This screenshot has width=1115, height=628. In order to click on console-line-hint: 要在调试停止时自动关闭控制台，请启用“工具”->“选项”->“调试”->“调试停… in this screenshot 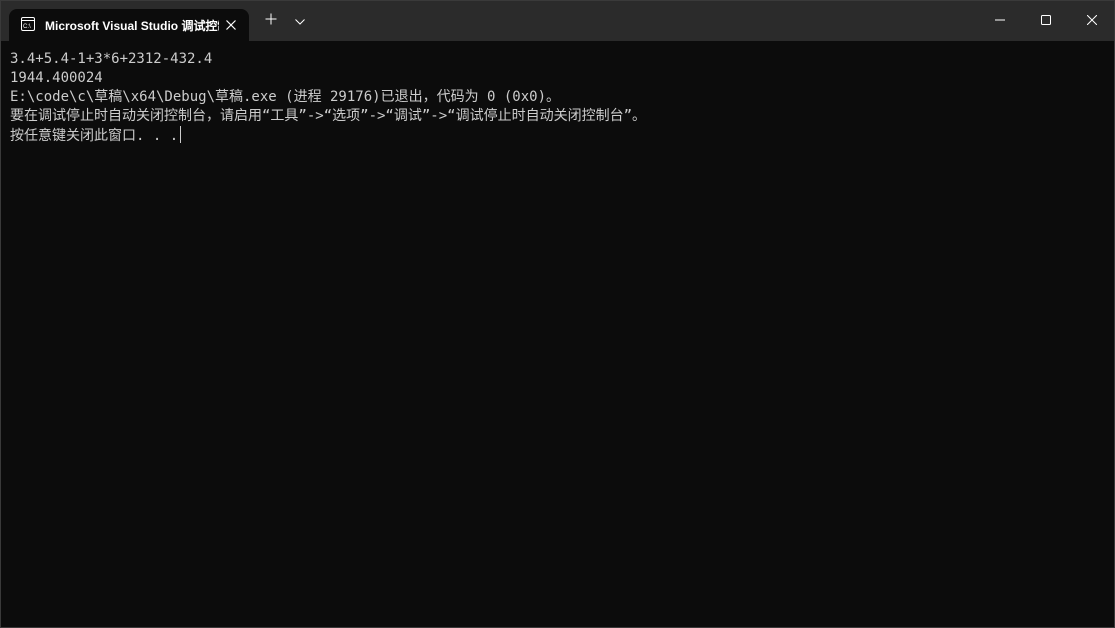, I will do `click(328, 116)`.